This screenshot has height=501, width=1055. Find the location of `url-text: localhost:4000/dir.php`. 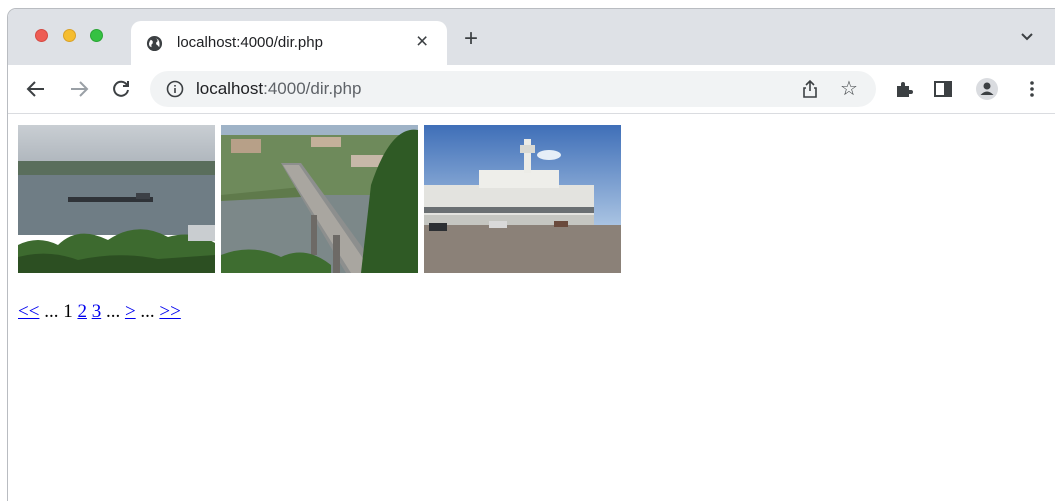

url-text: localhost:4000/dir.php is located at coordinates (278, 89).